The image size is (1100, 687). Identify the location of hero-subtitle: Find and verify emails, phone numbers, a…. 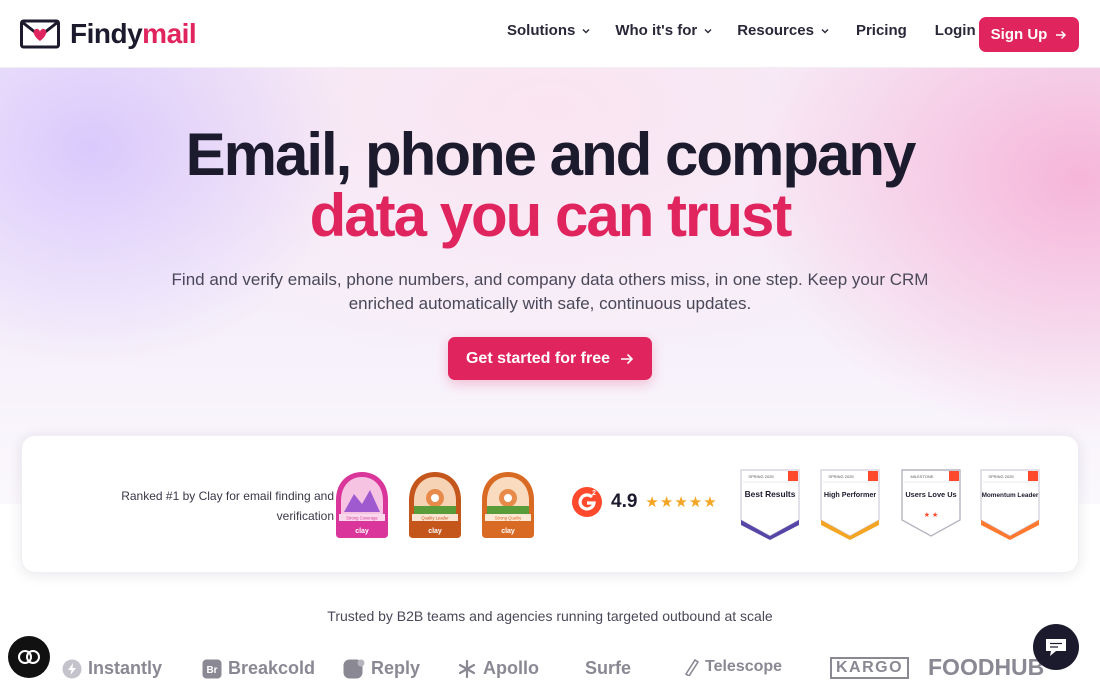
(550, 291).